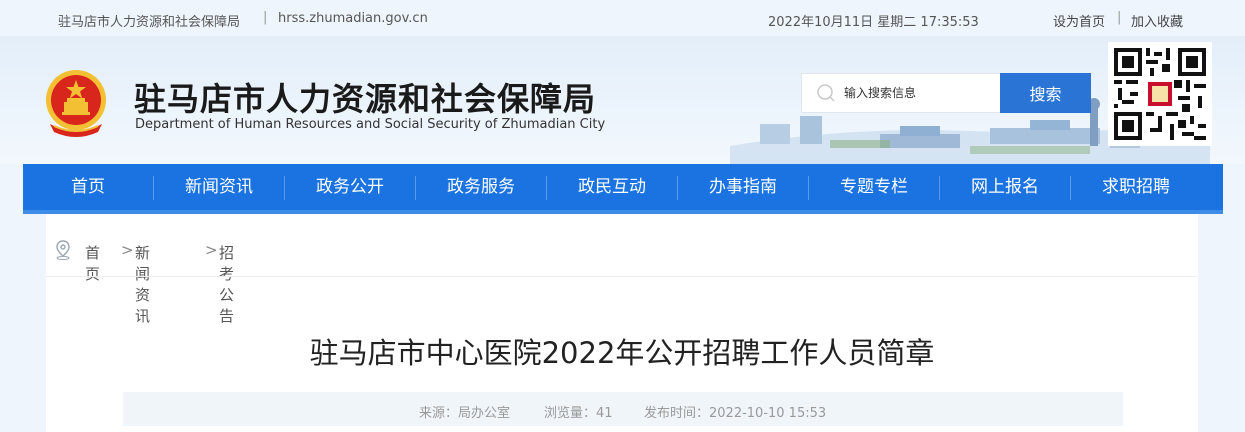  I want to click on nav-item-interaction: 政民互动, so click(612, 187).